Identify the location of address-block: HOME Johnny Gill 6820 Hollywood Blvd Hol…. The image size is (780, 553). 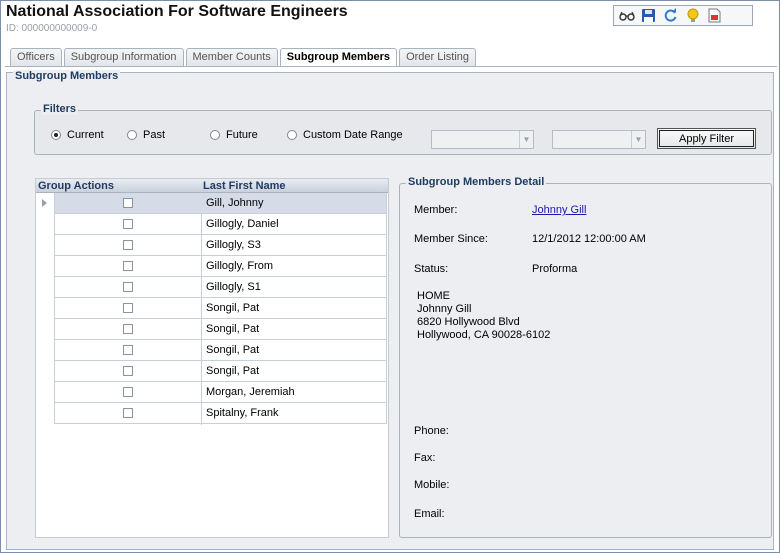
(483, 316).